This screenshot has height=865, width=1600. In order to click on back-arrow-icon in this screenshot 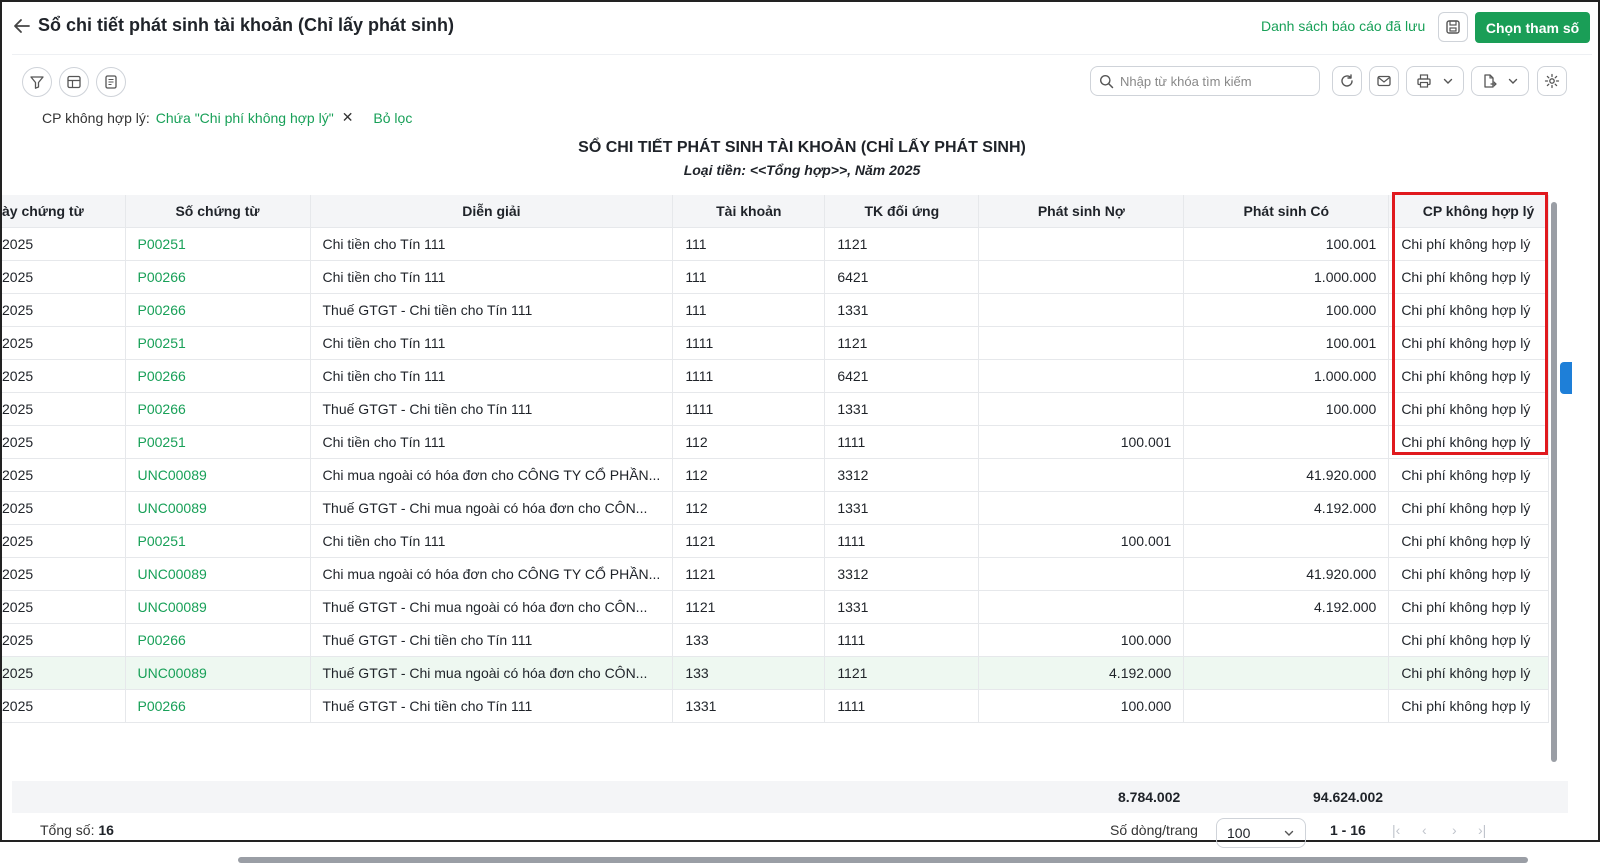, I will do `click(22, 26)`.